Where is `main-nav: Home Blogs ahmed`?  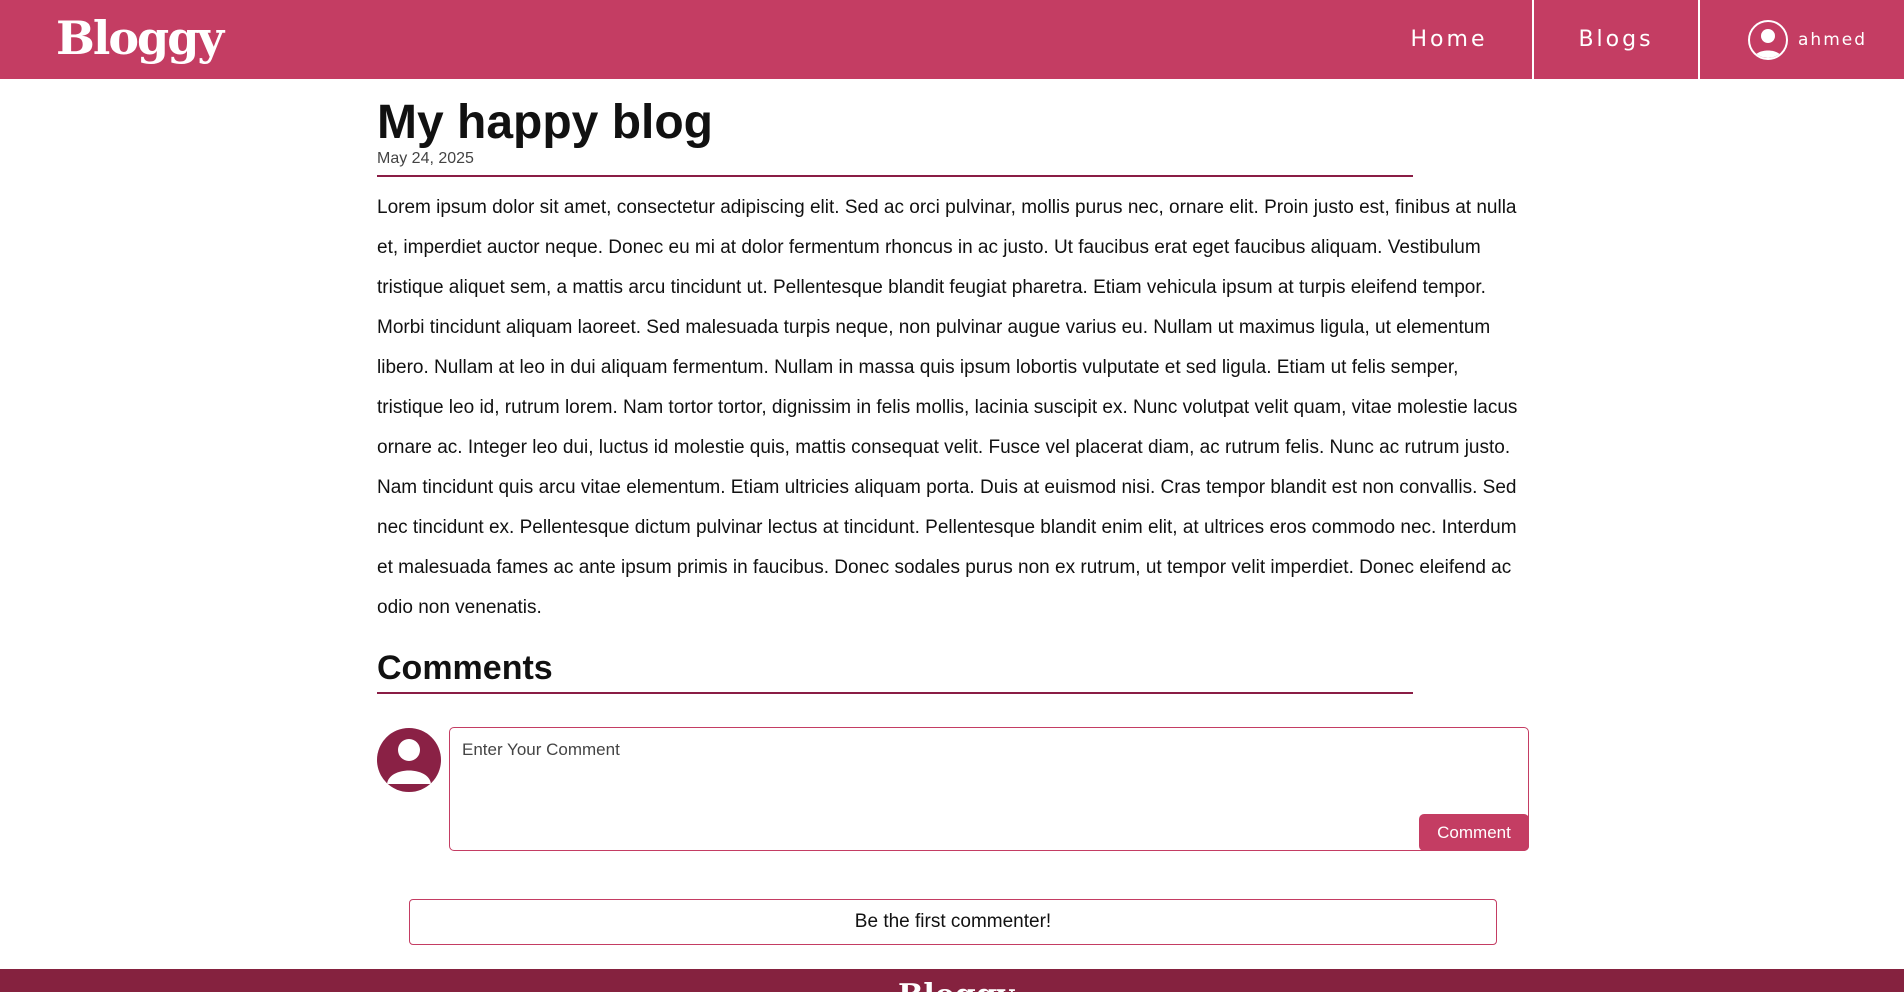
main-nav: Home Blogs ahmed is located at coordinates (1635, 39).